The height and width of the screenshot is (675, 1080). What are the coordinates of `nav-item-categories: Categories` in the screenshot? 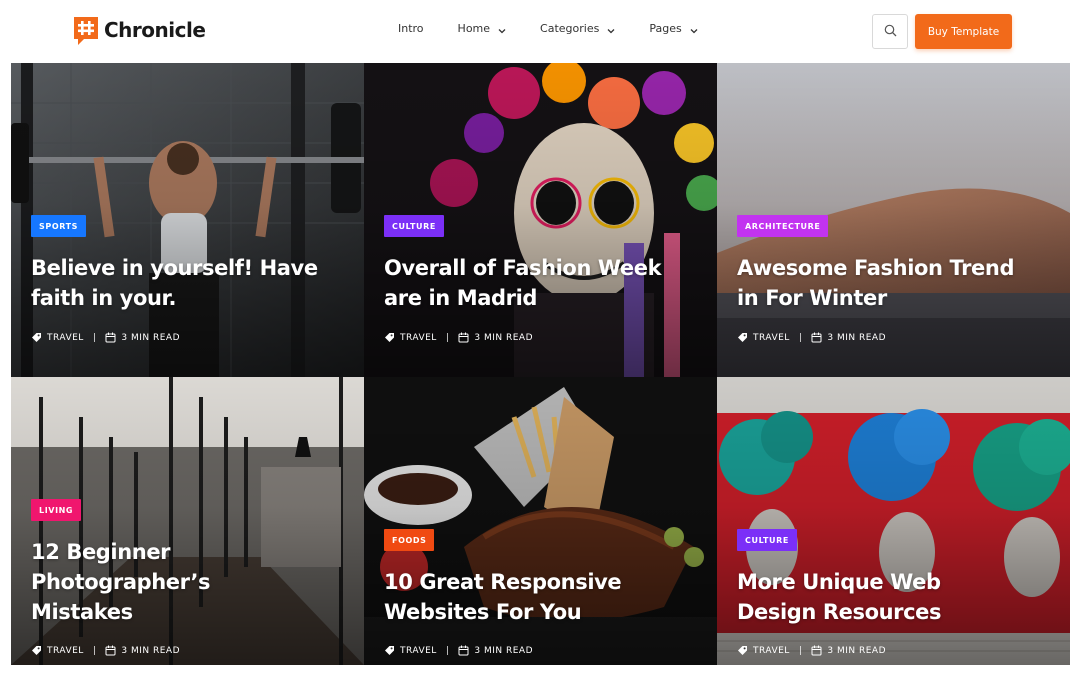 It's located at (577, 28).